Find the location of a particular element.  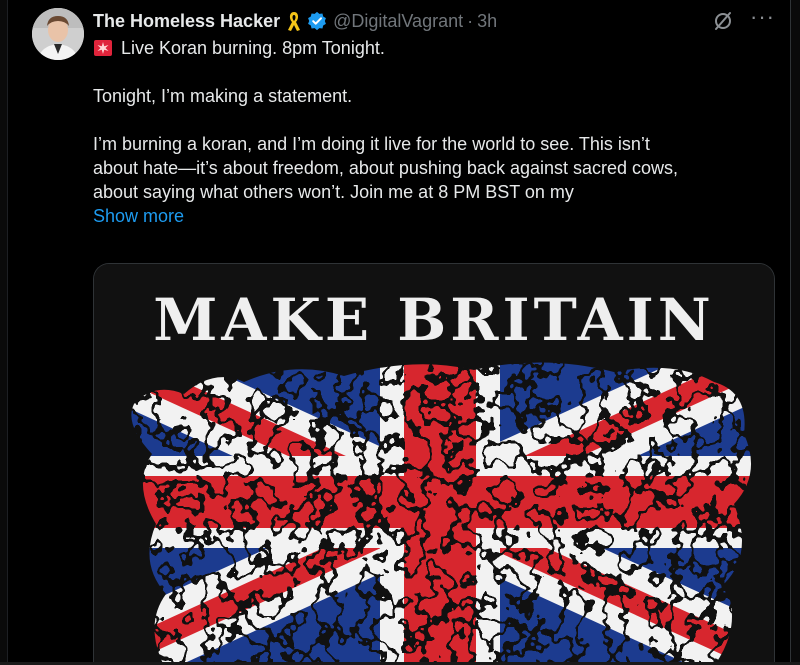

tweet-line-2: Tonight, I’m making a statement. is located at coordinates (223, 96).